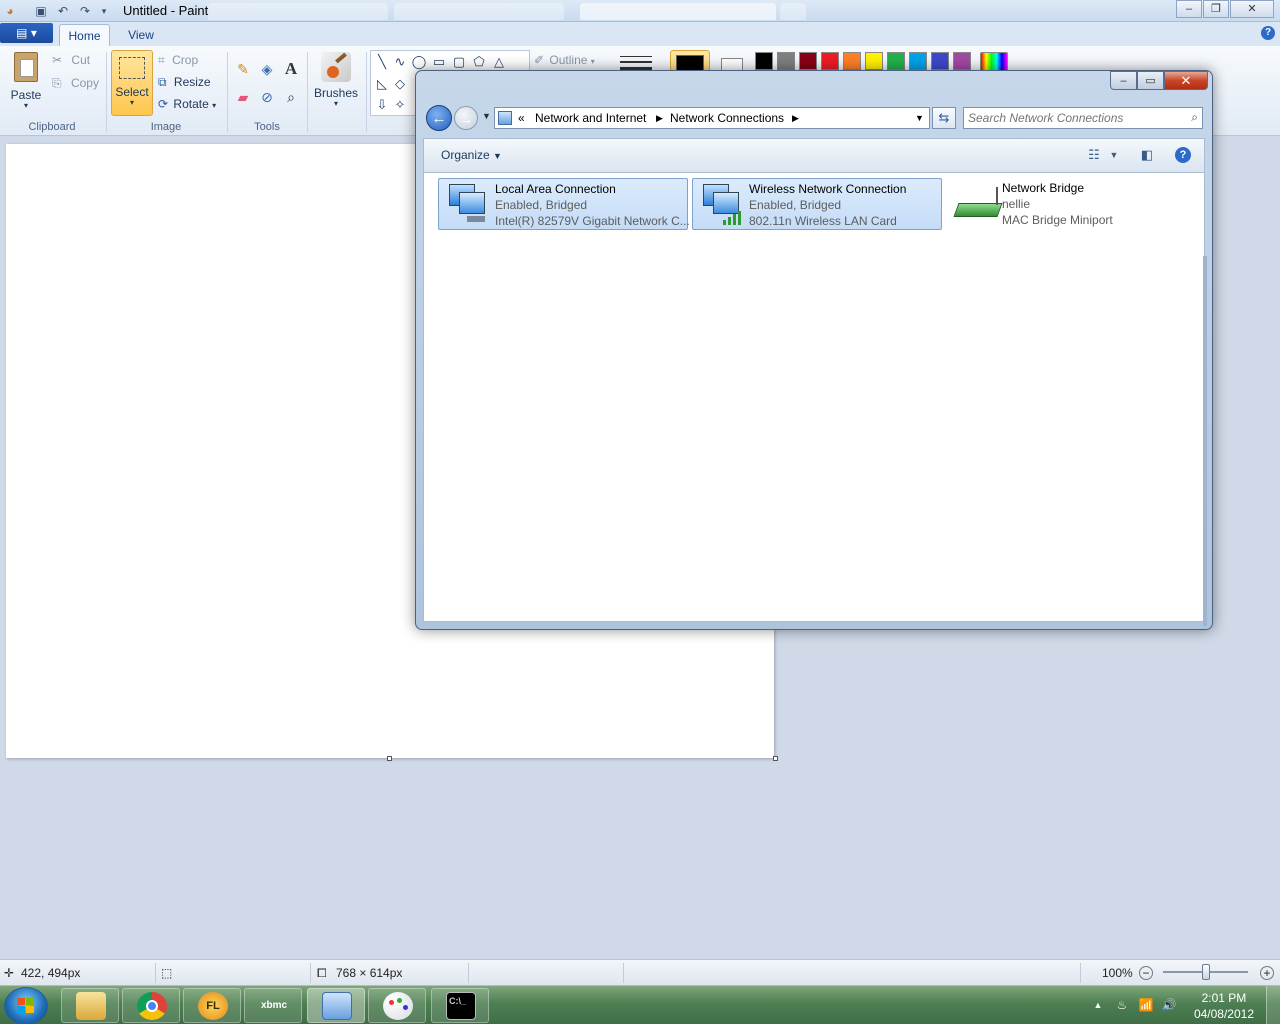 This screenshot has height=1024, width=1280. What do you see at coordinates (486, 116) in the screenshot?
I see `recent-pages-dropdown: ▼` at bounding box center [486, 116].